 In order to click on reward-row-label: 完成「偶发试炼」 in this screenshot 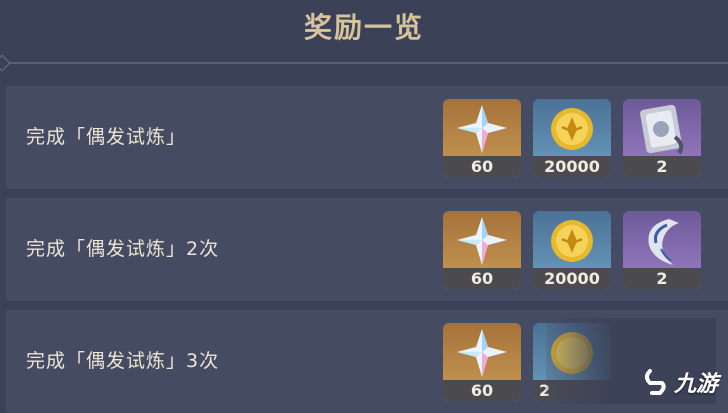, I will do `click(106, 137)`.